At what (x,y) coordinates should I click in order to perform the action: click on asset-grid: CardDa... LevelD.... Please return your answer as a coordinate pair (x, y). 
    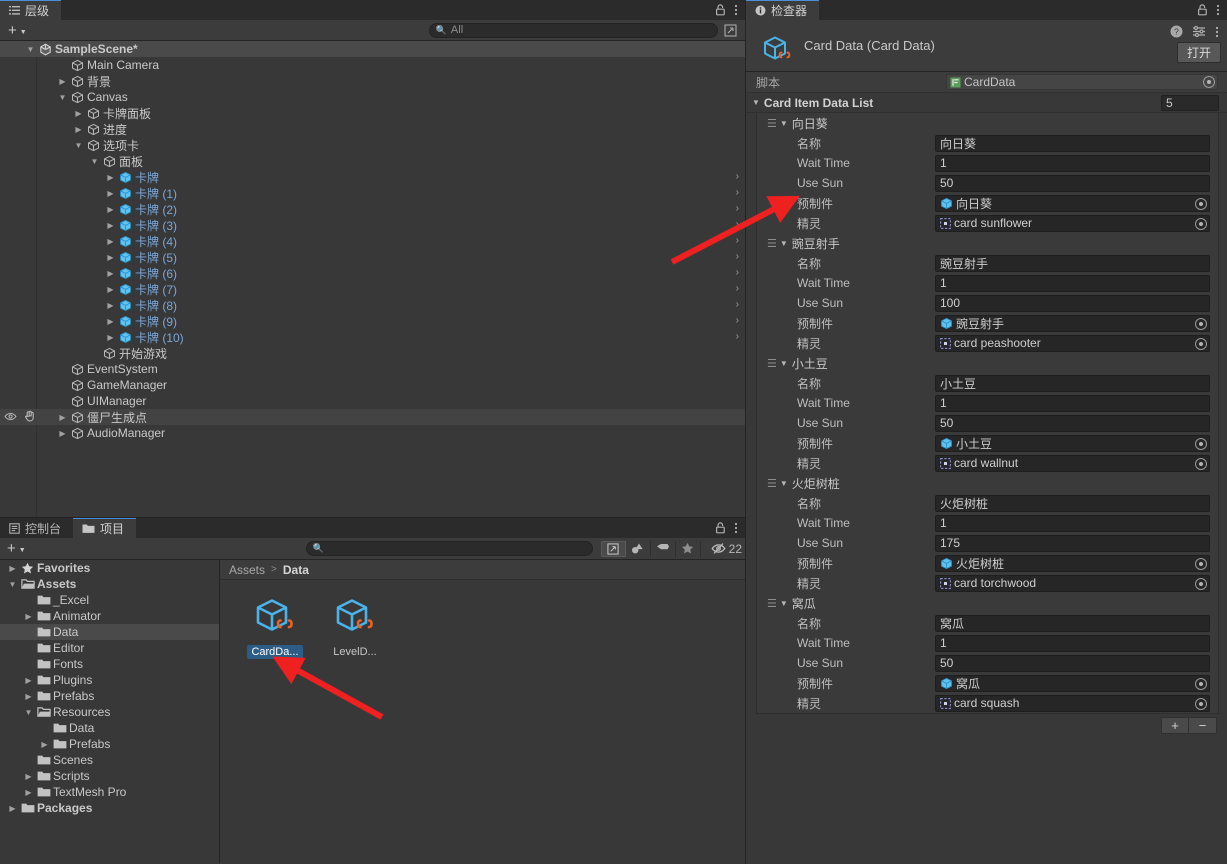
    Looking at the image, I should click on (482, 721).